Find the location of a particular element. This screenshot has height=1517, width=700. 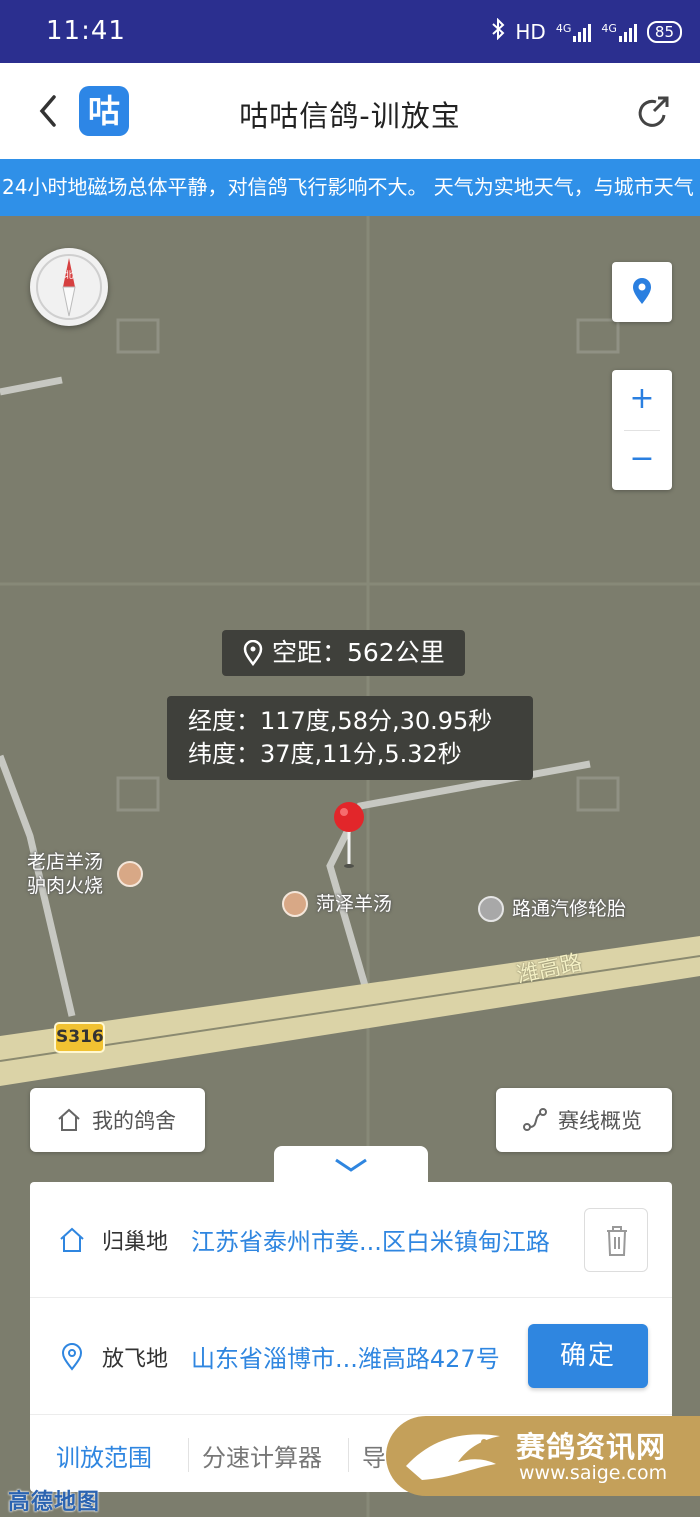

status-icons: HD 4G 4G 85 is located at coordinates (586, 31).